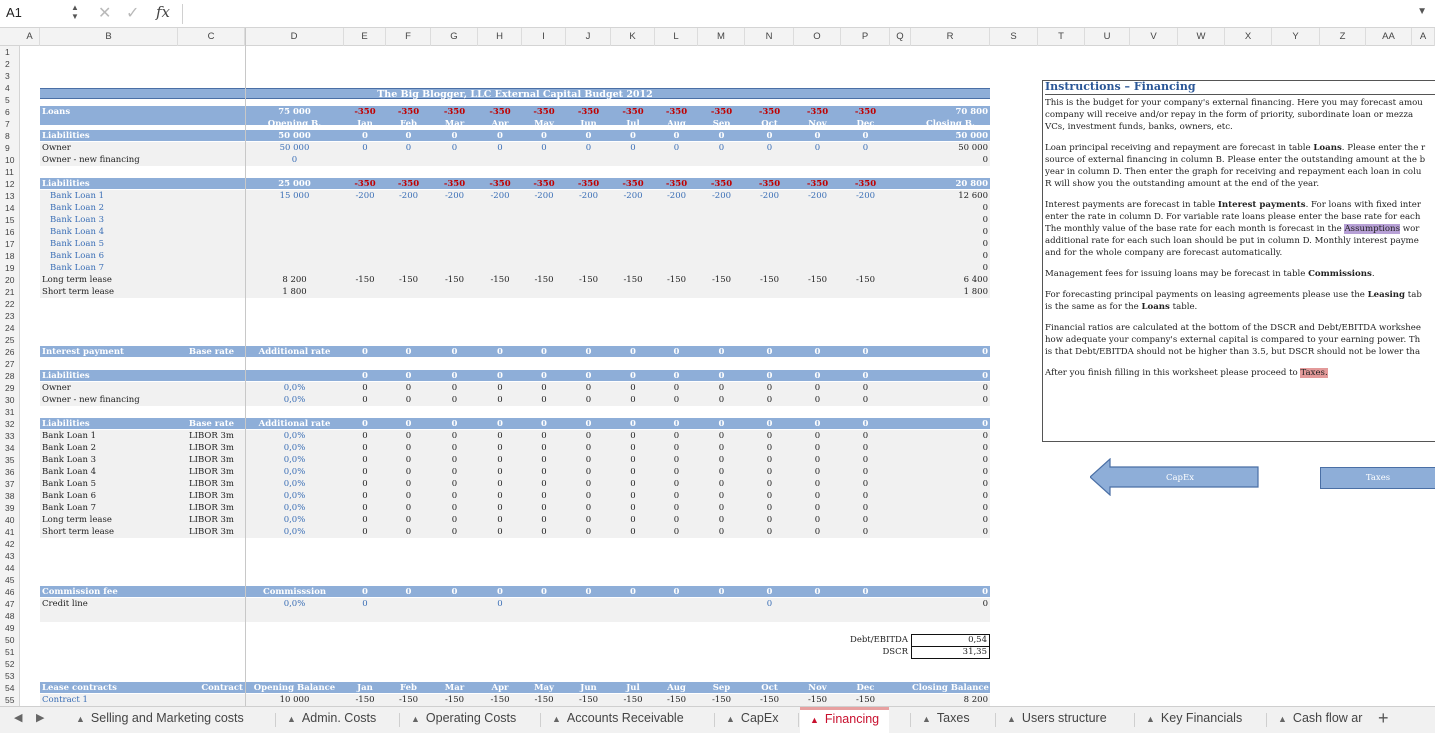 The width and height of the screenshot is (1435, 733). Describe the element at coordinates (949, 700) in the screenshot. I see `lease-row-closing: 8 200` at that location.